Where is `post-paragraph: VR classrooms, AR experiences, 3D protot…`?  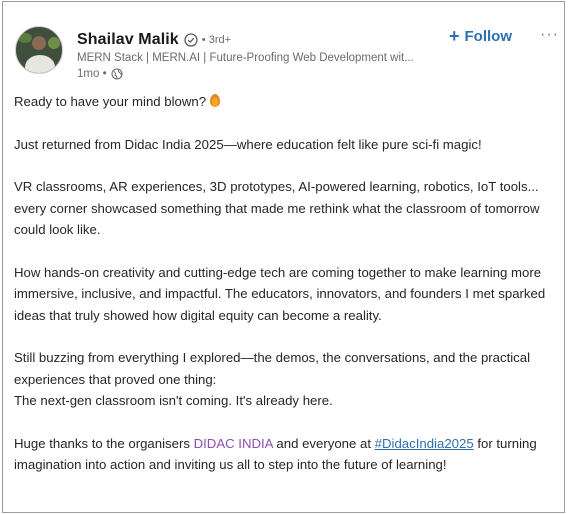
post-paragraph: VR classrooms, AR experiences, 3D protot… is located at coordinates (277, 208).